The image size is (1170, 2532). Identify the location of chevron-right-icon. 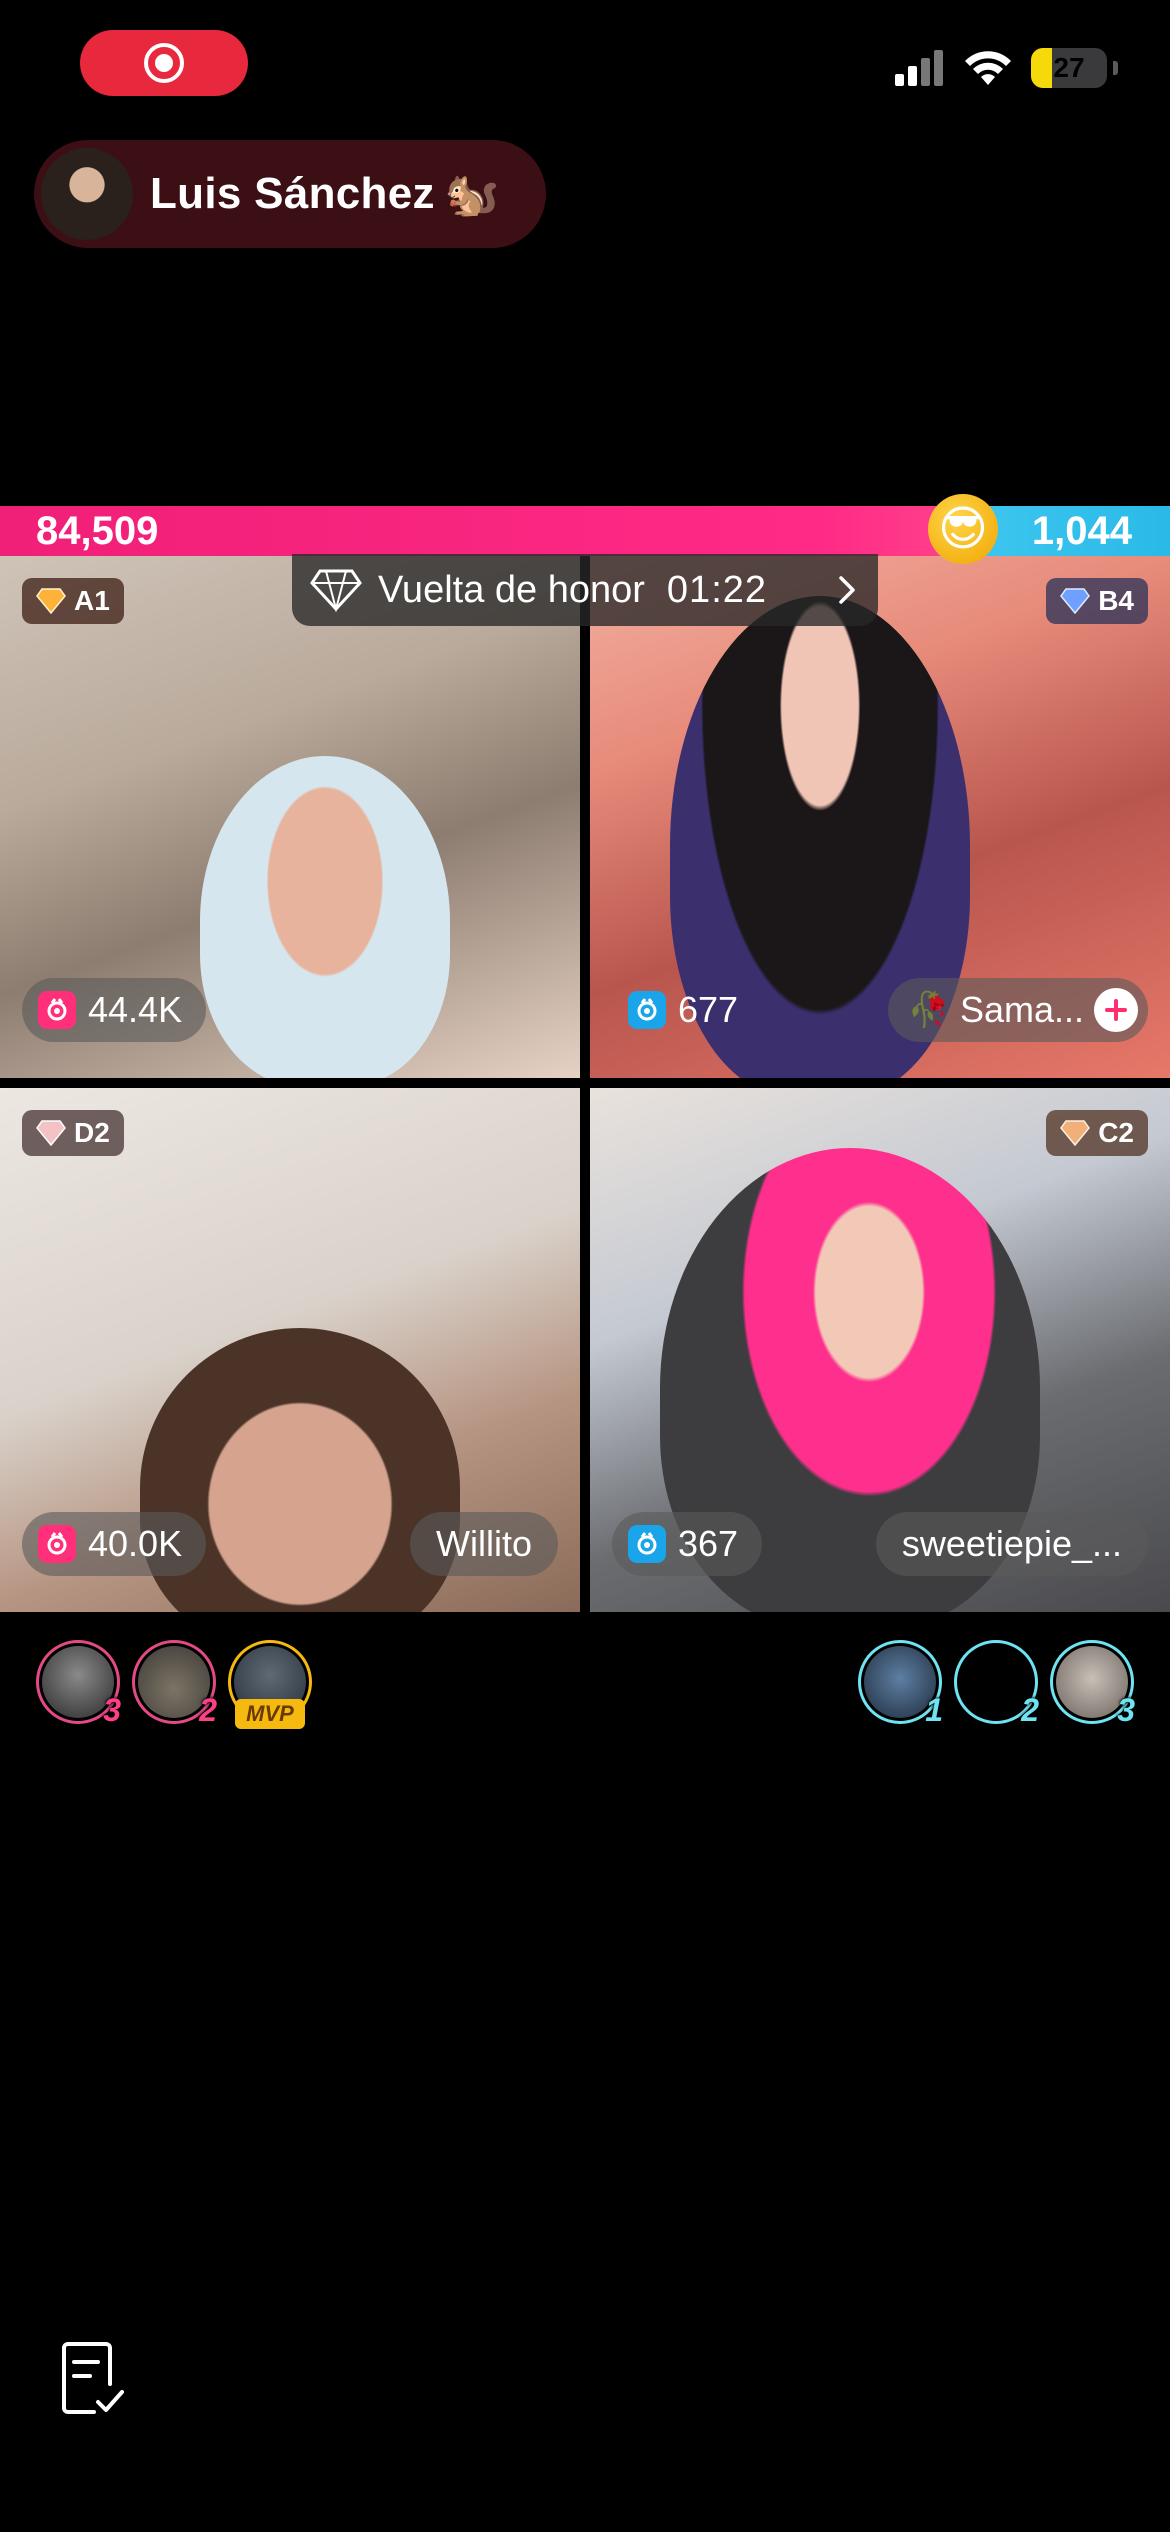
(847, 590).